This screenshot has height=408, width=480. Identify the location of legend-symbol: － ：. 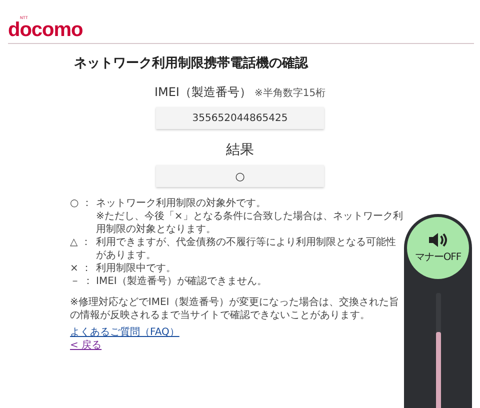
(82, 281).